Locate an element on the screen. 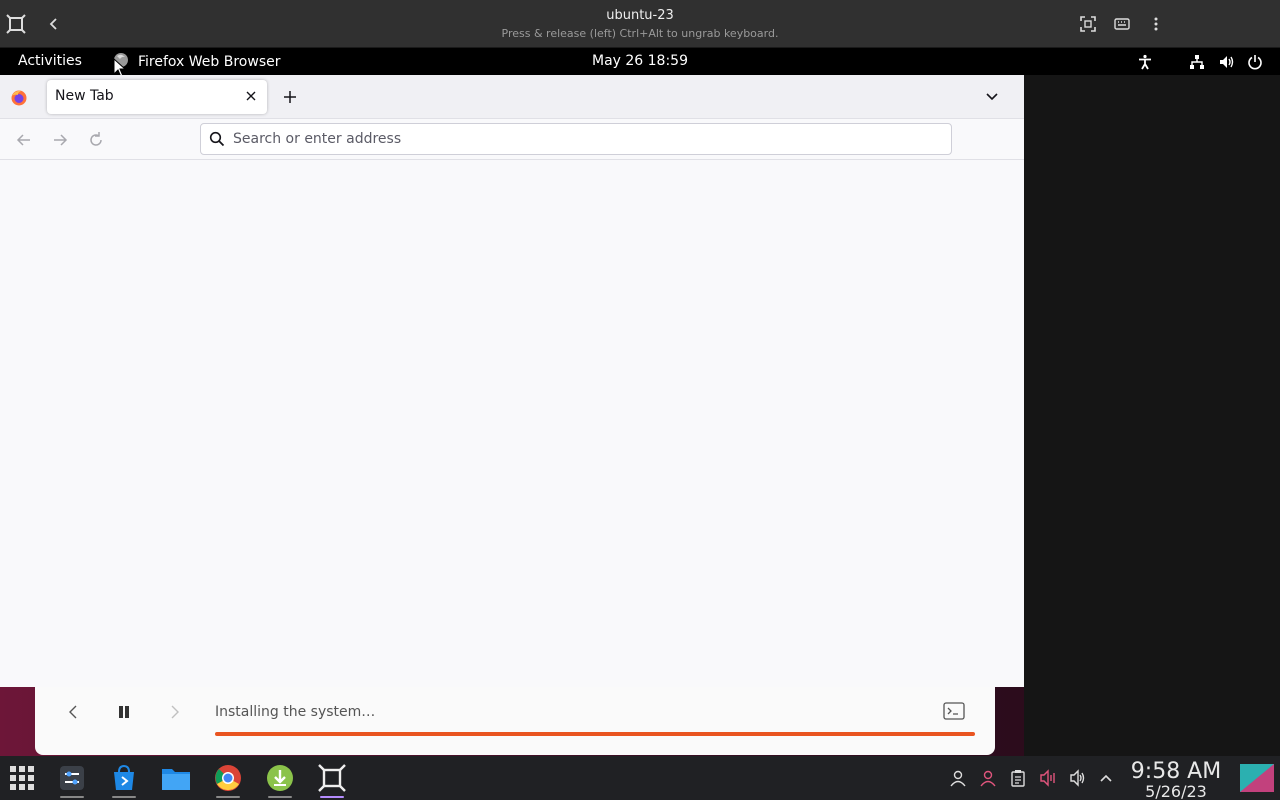 This screenshot has height=800, width=1280. navigation-toolbar is located at coordinates (512, 139).